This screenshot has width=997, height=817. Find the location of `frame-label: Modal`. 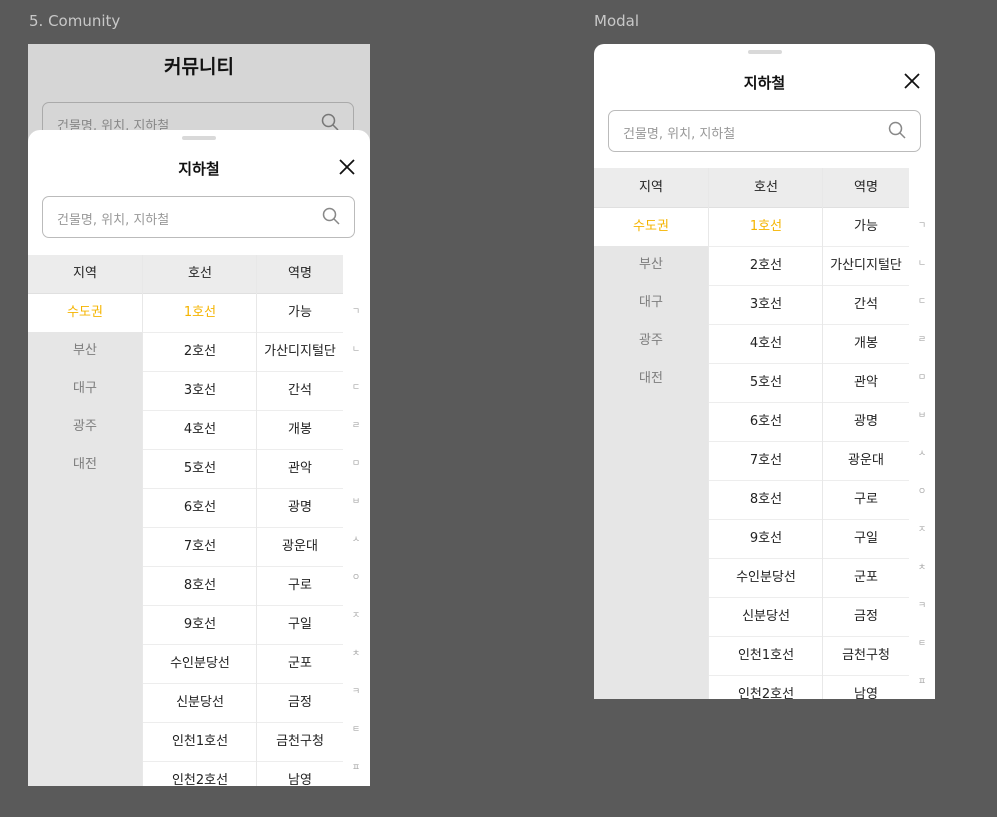

frame-label: Modal is located at coordinates (616, 21).